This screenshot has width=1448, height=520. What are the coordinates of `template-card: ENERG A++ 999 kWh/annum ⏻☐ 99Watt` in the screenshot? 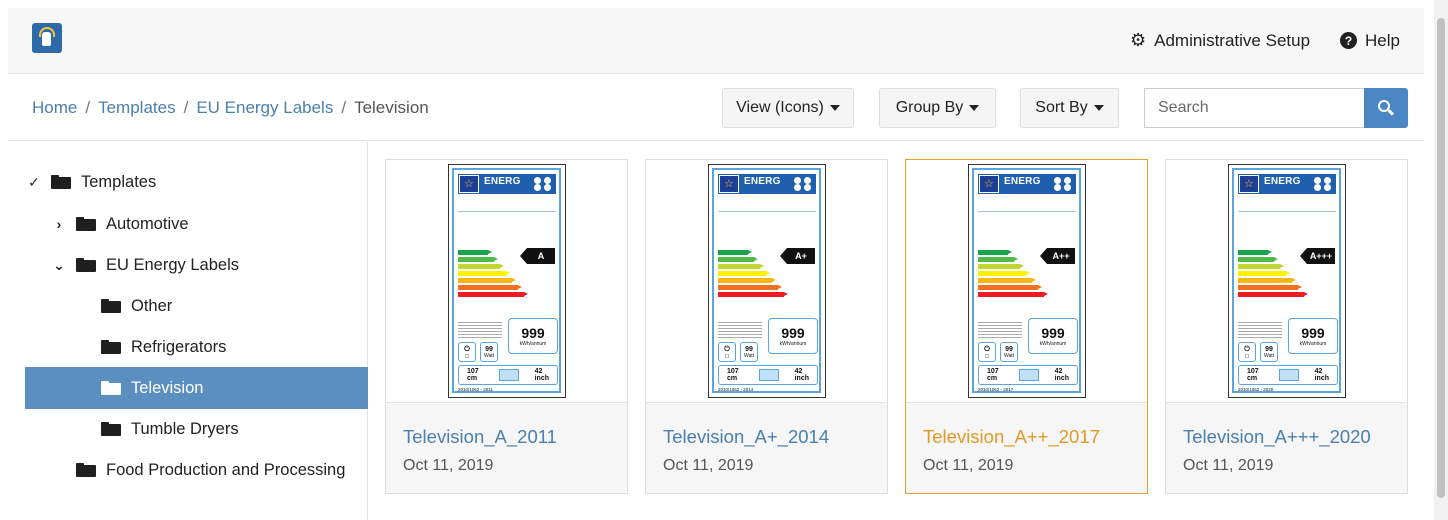 It's located at (1026, 326).